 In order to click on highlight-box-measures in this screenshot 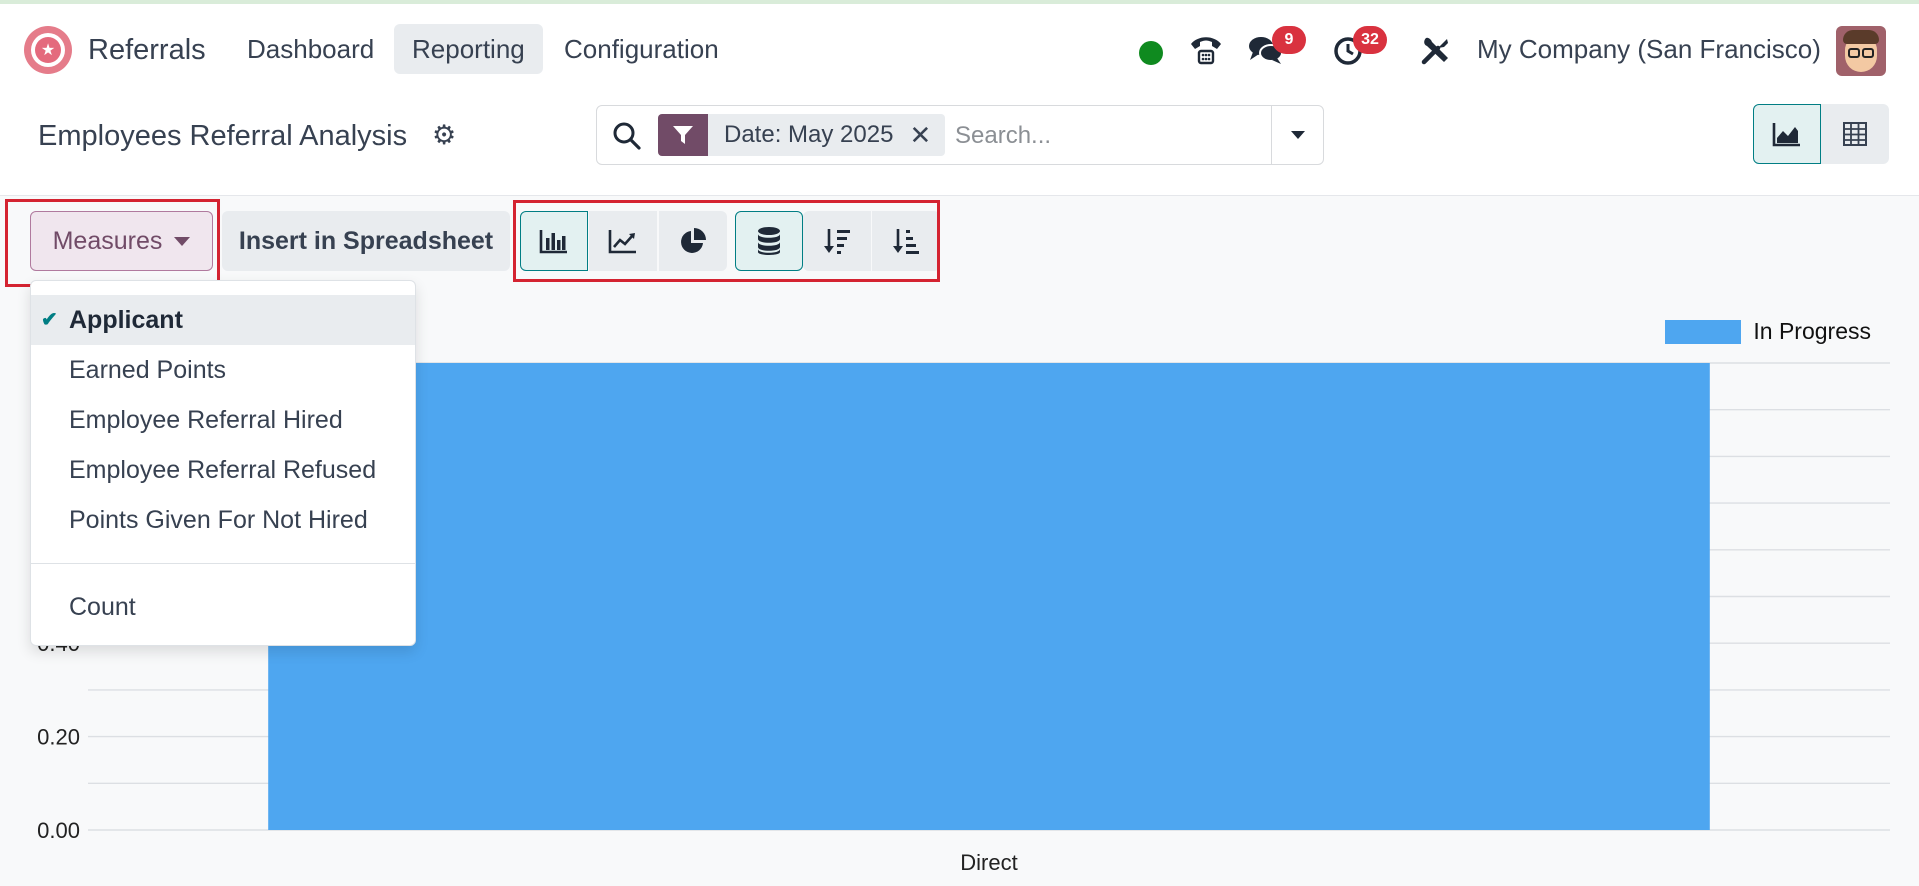, I will do `click(112, 243)`.